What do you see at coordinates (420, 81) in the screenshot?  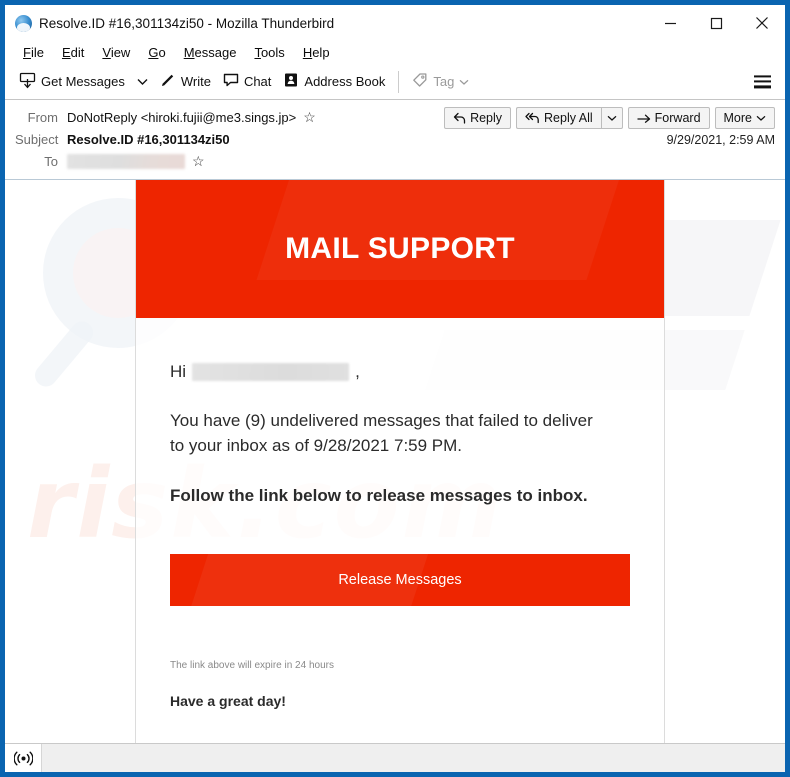 I see `tag-icon` at bounding box center [420, 81].